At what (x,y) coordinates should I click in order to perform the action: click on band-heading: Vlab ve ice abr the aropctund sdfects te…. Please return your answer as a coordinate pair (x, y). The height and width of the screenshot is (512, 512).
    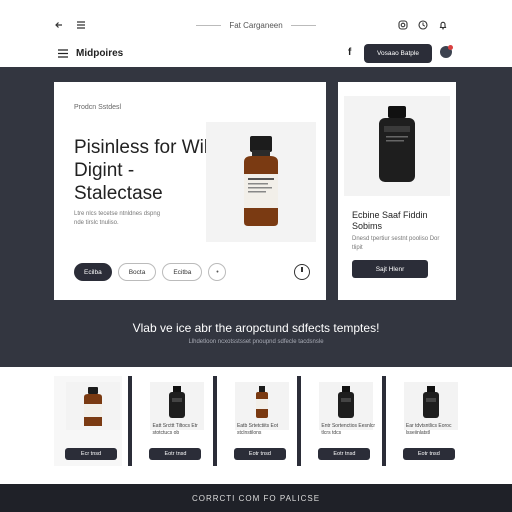
    Looking at the image, I should click on (256, 328).